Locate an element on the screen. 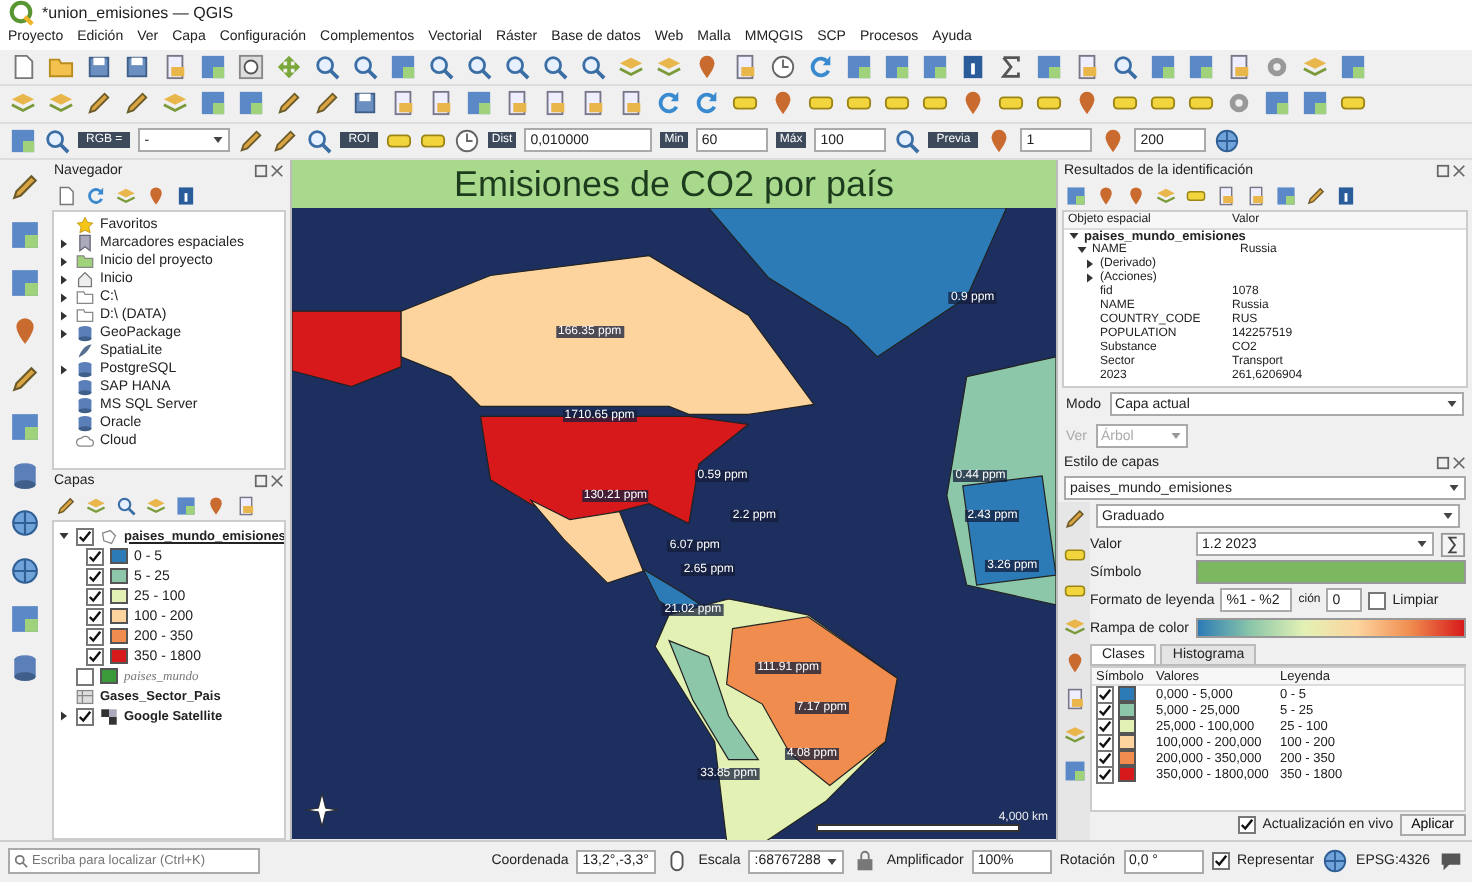  folder-icon is located at coordinates (61, 66).